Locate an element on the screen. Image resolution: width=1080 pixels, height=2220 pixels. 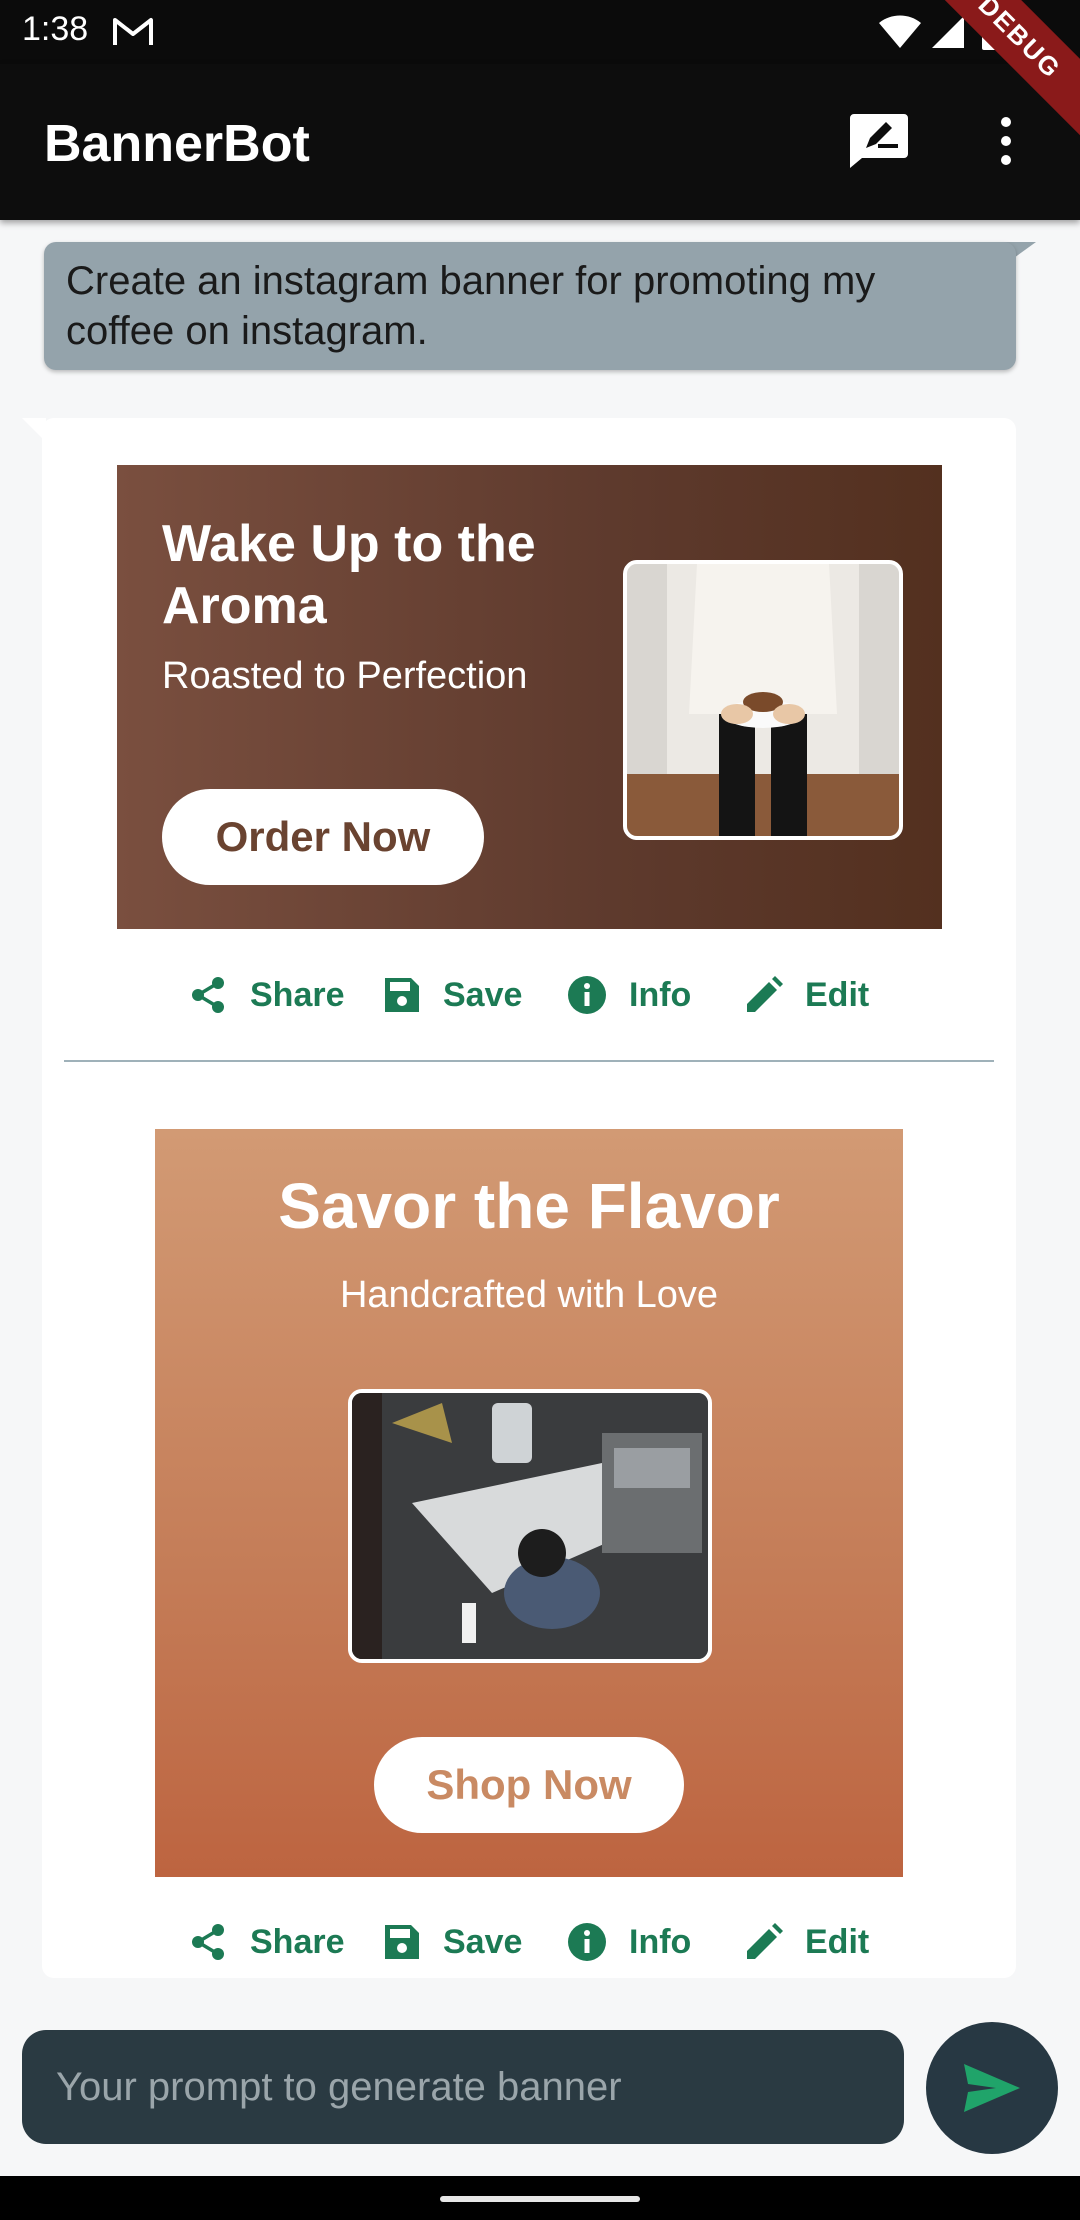
status-bar: 1:38 is located at coordinates (540, 32).